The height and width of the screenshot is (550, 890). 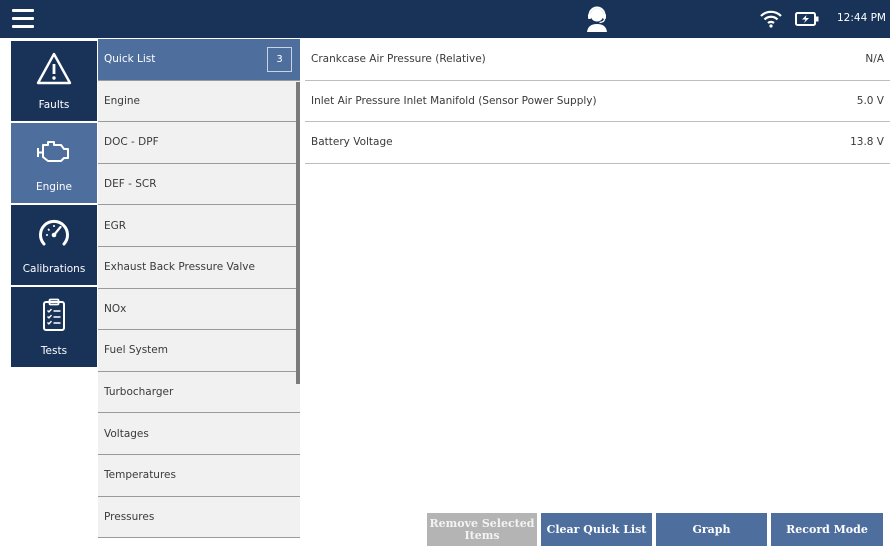 I want to click on clock: 12:44 PM, so click(x=861, y=18).